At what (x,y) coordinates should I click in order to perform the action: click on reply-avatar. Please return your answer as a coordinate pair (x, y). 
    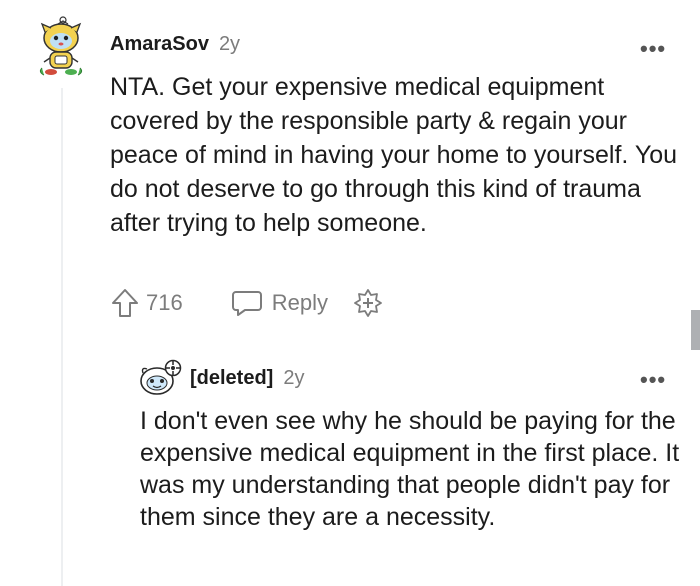
    Looking at the image, I should click on (161, 378).